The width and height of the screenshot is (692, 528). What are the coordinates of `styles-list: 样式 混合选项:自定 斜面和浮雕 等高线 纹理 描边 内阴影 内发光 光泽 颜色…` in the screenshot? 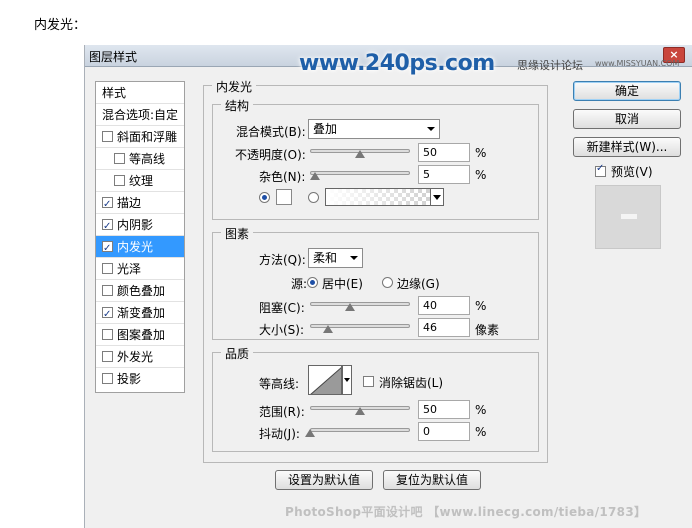 It's located at (140, 237).